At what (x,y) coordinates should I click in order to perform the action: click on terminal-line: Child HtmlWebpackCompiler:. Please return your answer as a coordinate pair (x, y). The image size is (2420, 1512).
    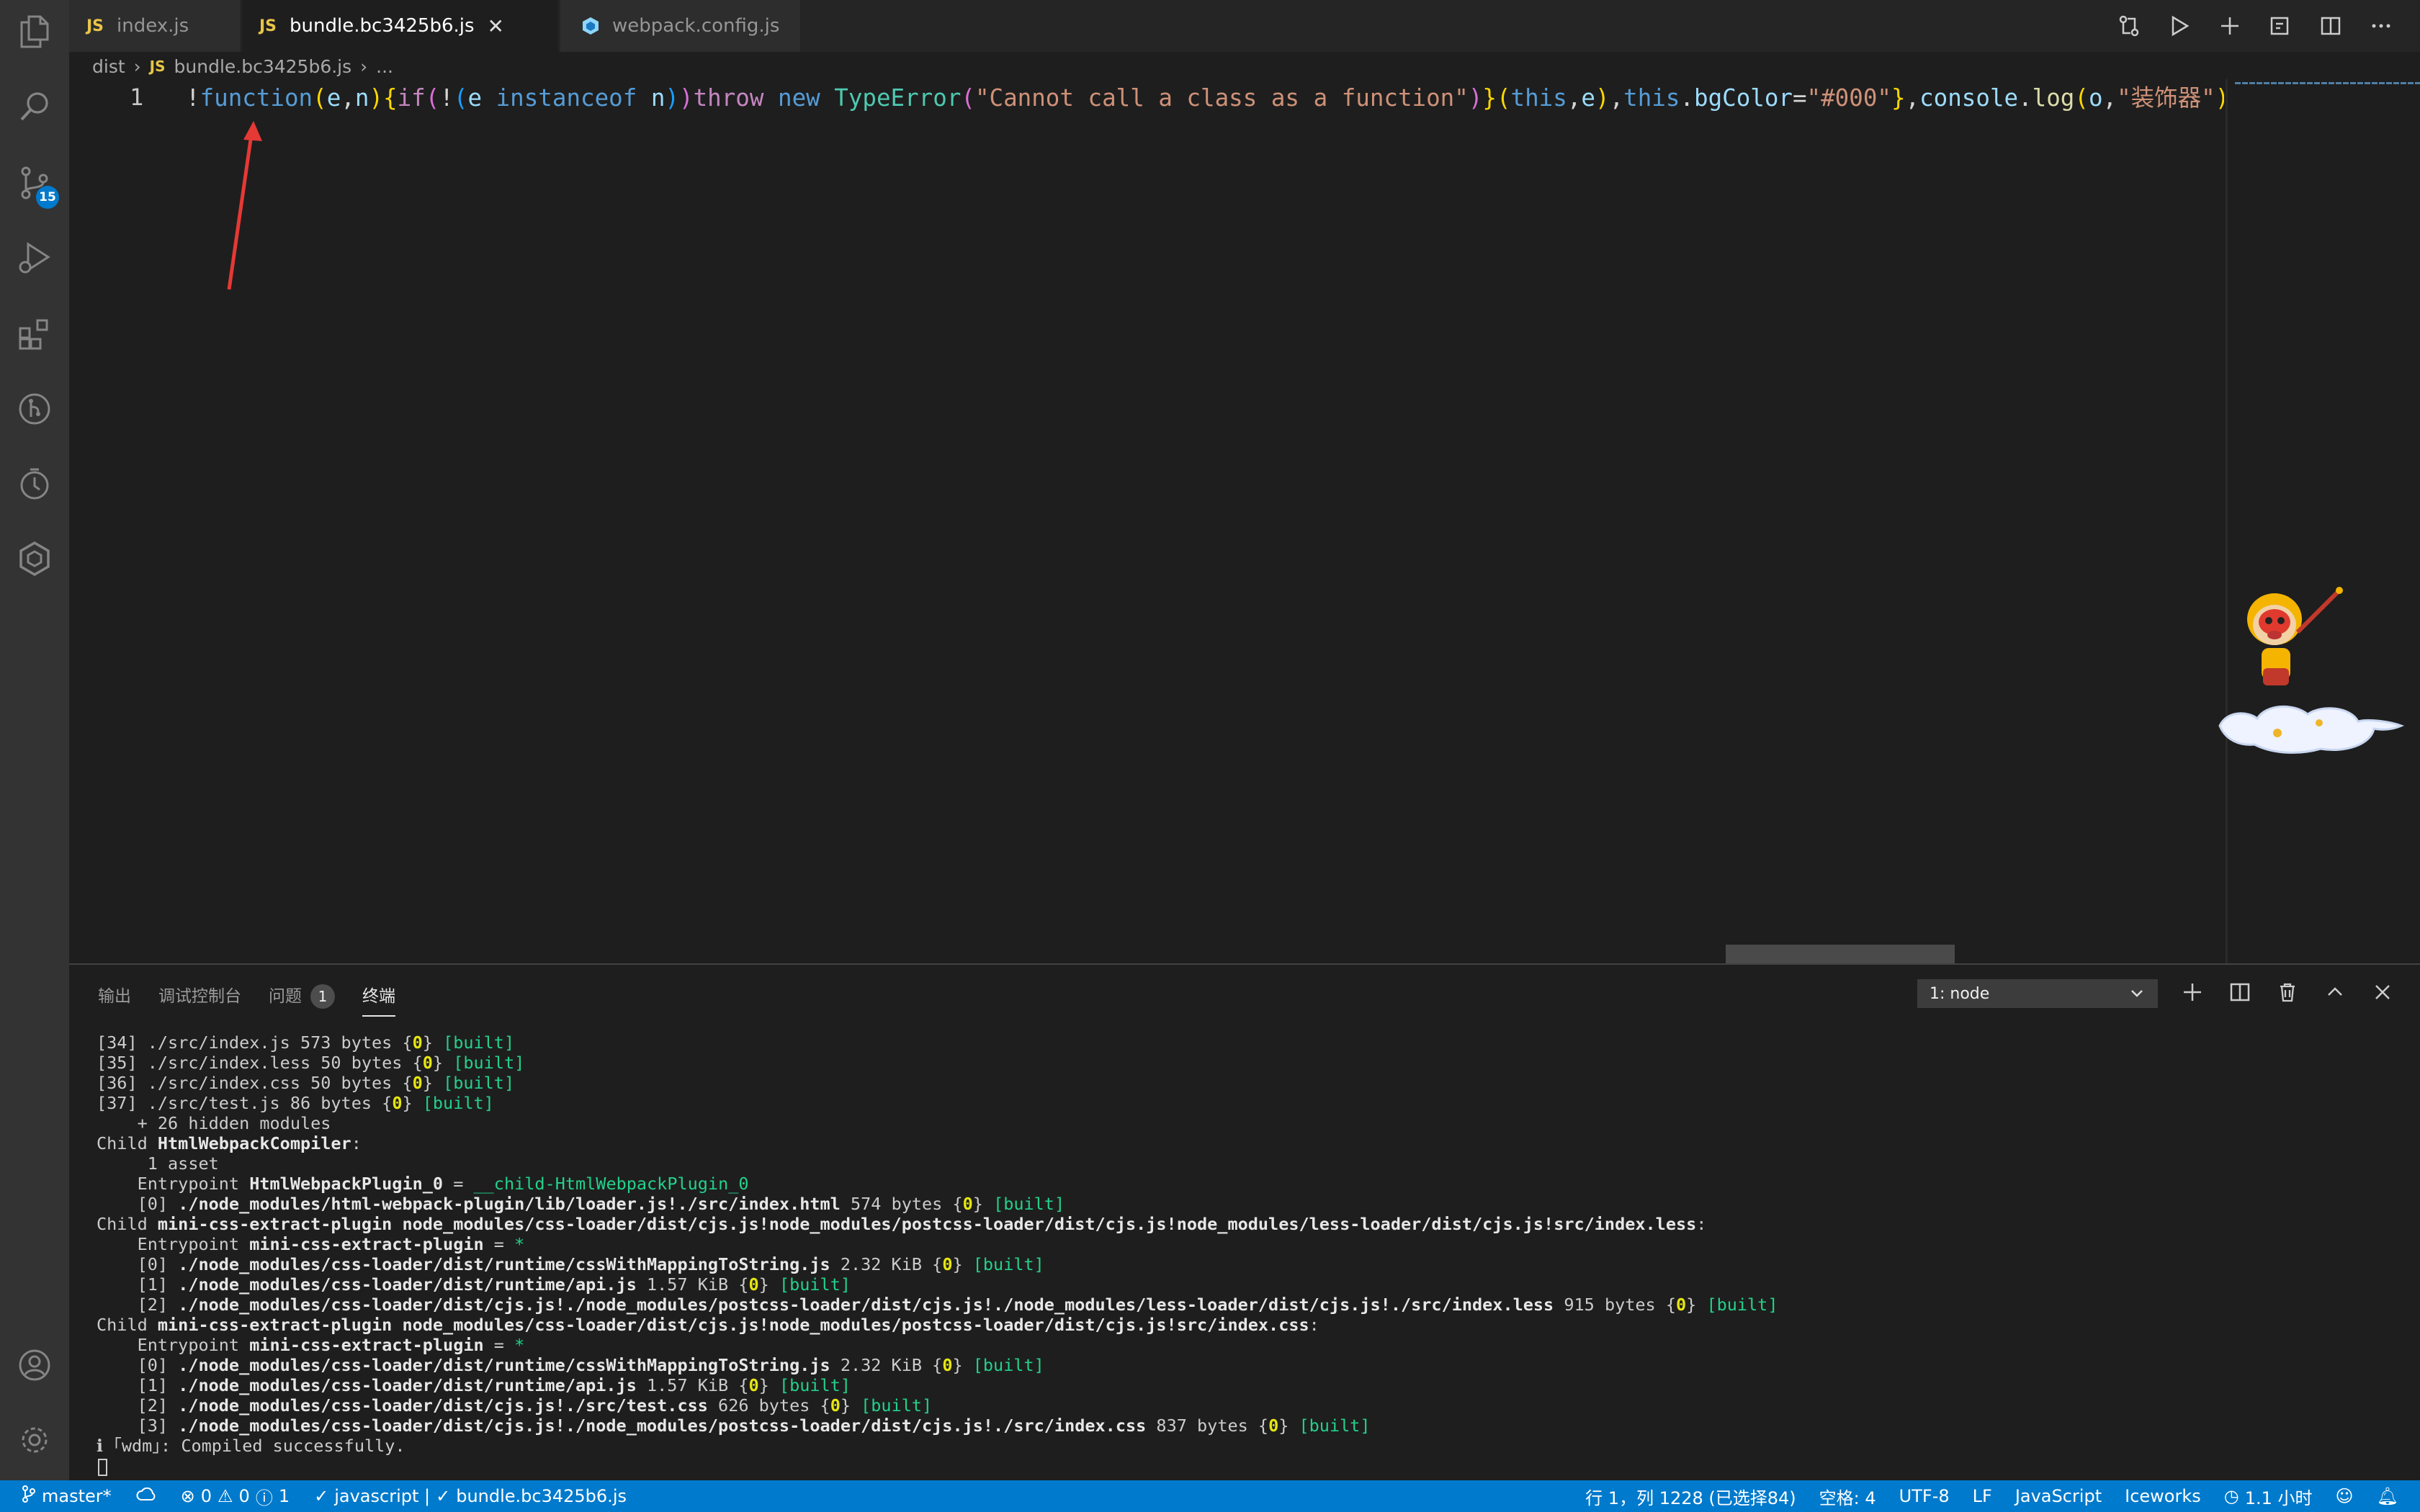
    Looking at the image, I should click on (937, 1143).